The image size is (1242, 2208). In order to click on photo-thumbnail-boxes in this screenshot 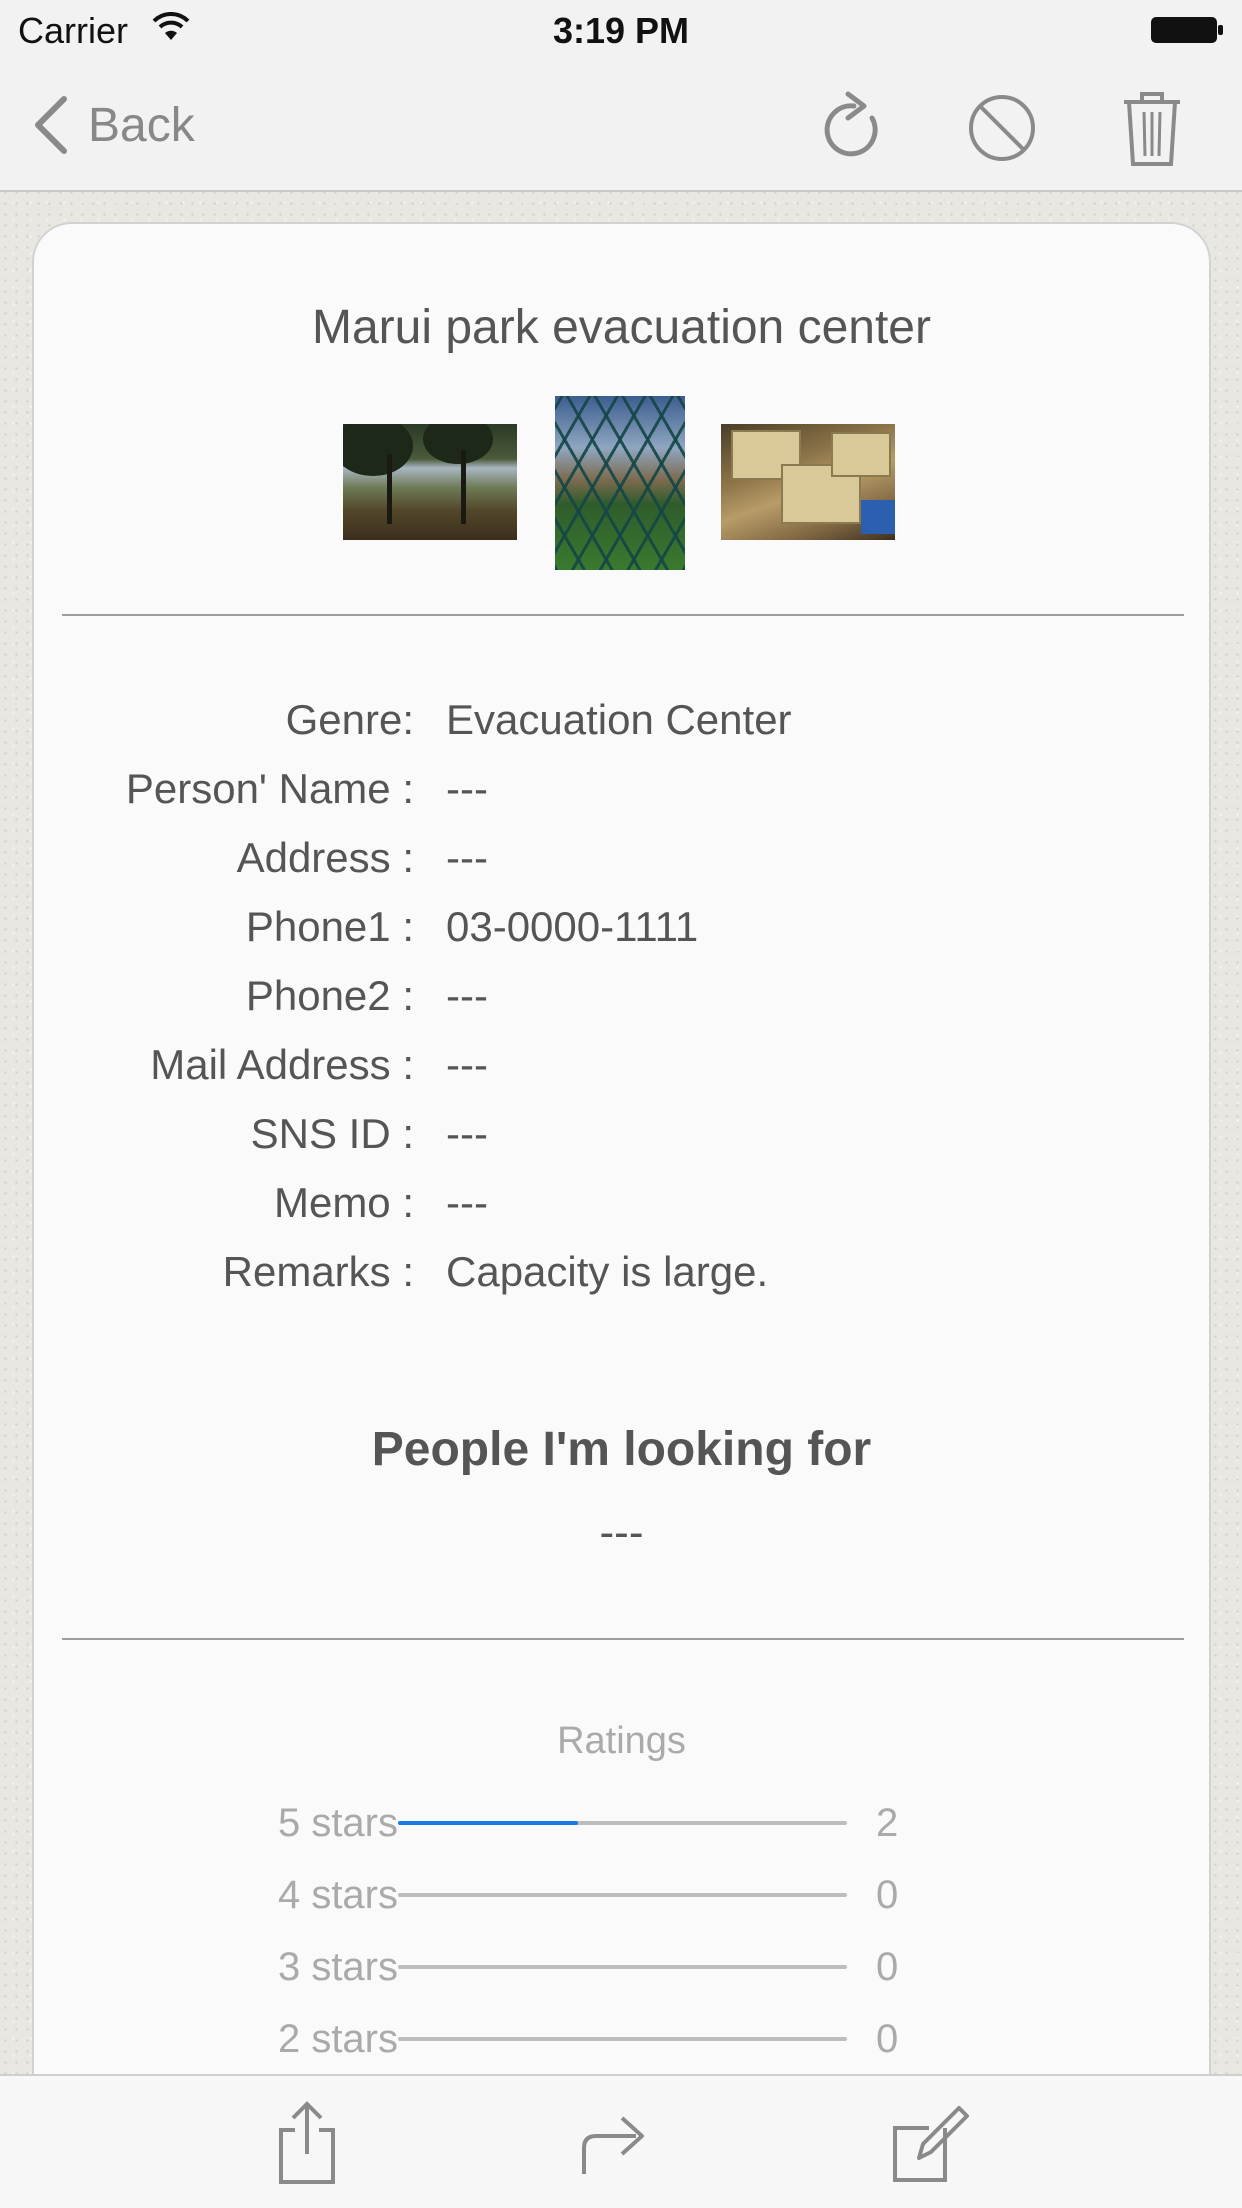, I will do `click(808, 482)`.